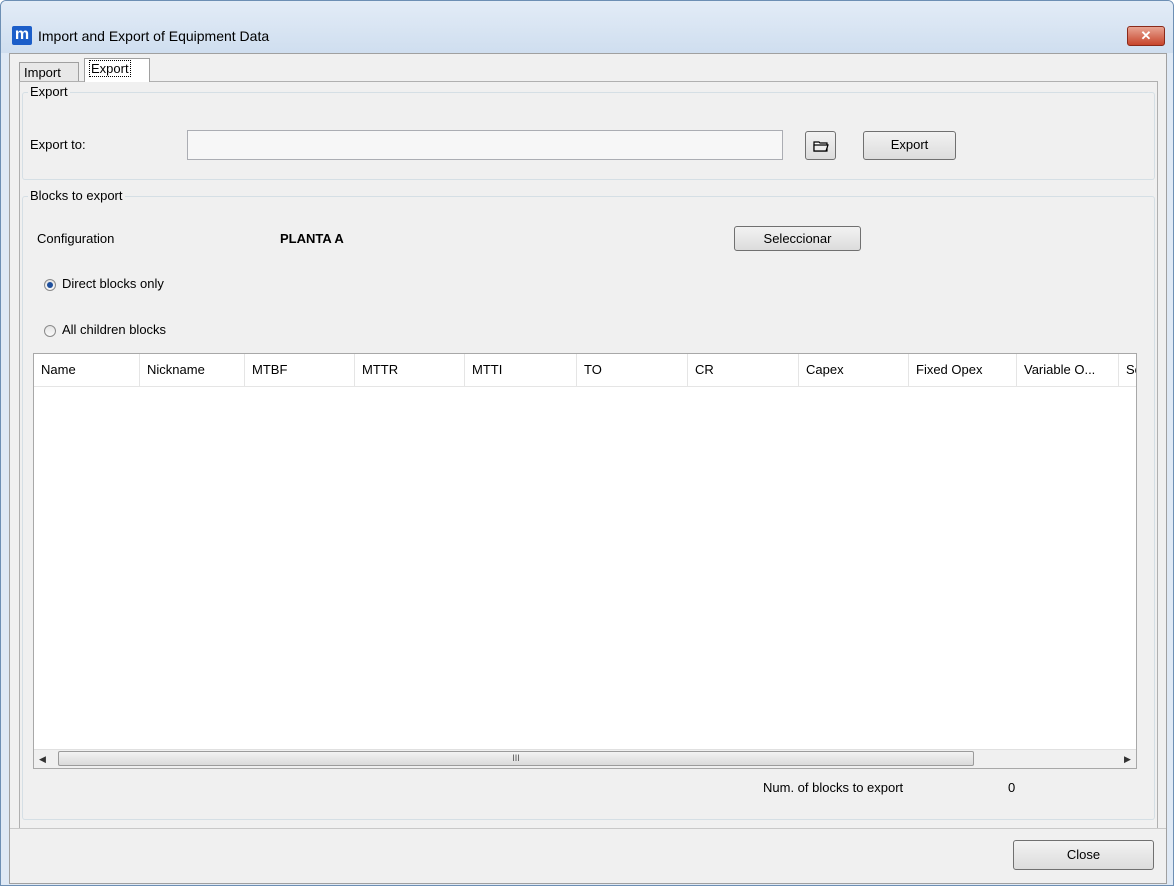  Describe the element at coordinates (743, 370) in the screenshot. I see `column-header-cr: CR` at that location.